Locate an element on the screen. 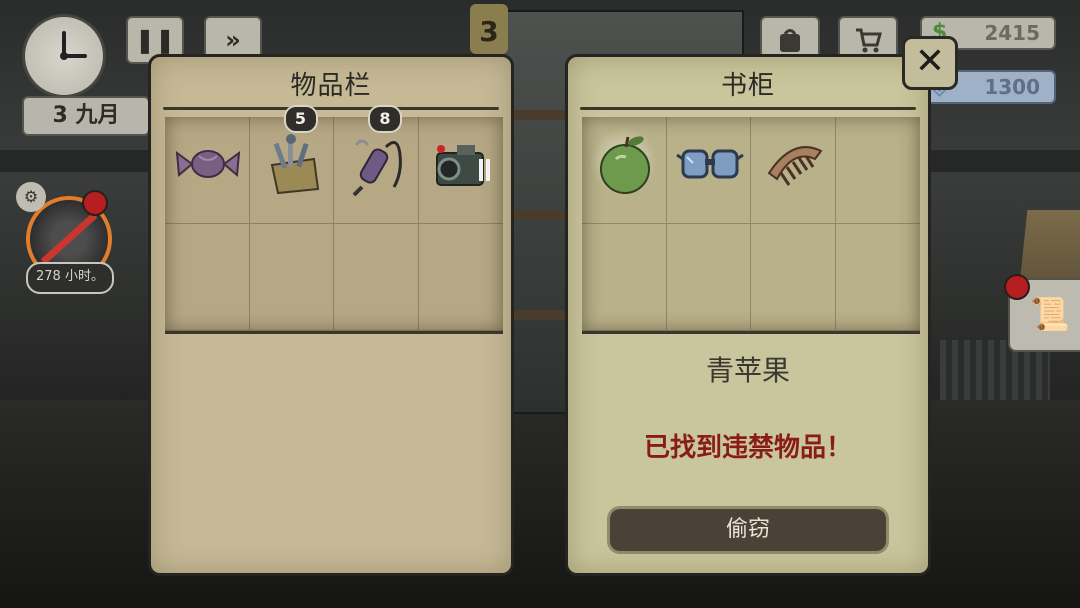 This screenshot has width=1080, height=608. alert-dot is located at coordinates (95, 203).